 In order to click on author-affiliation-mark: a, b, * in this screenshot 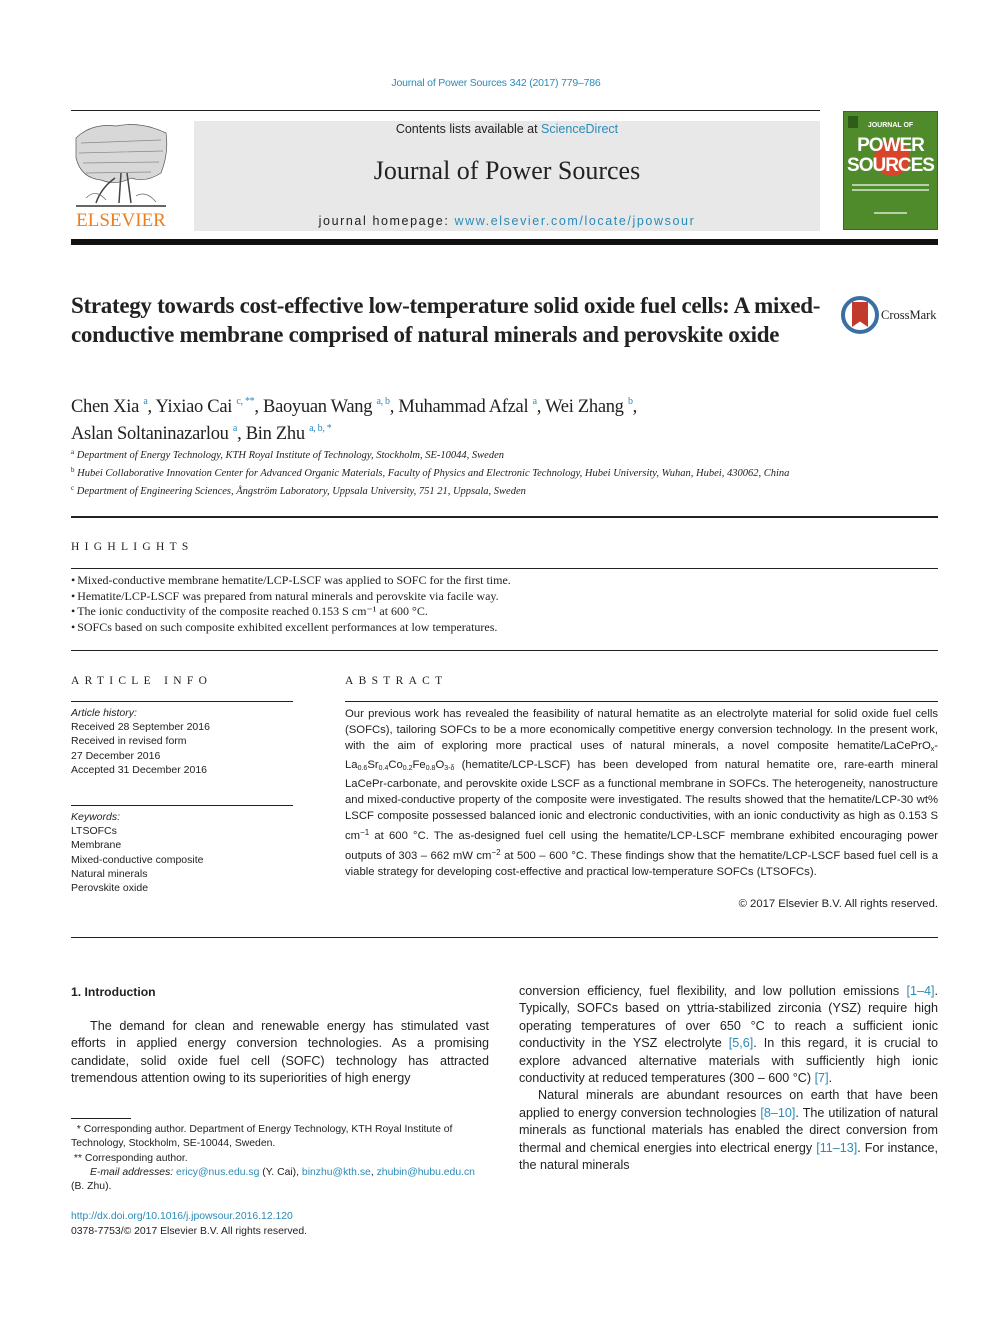, I will do `click(320, 428)`.